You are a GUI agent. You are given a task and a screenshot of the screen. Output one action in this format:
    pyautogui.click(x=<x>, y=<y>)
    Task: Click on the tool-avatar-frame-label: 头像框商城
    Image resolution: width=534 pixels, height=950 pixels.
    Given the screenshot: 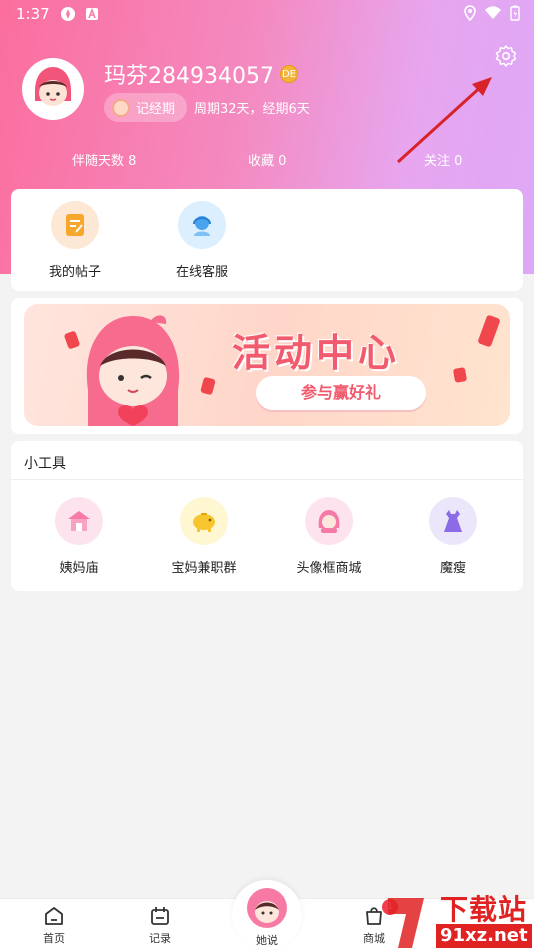 What is the action you would take?
    pyautogui.click(x=329, y=568)
    